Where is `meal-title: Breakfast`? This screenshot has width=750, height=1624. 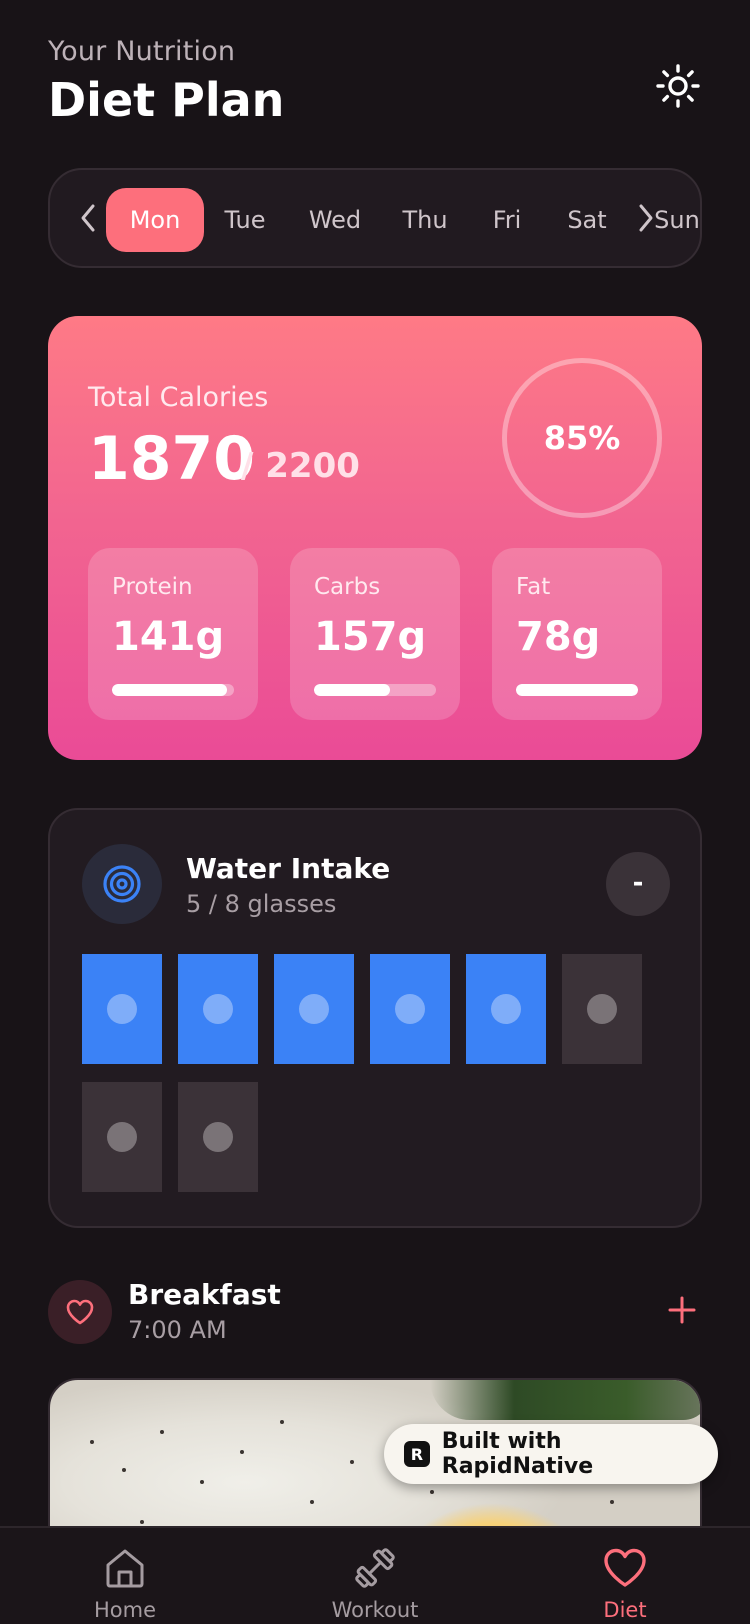
meal-title: Breakfast is located at coordinates (204, 1294).